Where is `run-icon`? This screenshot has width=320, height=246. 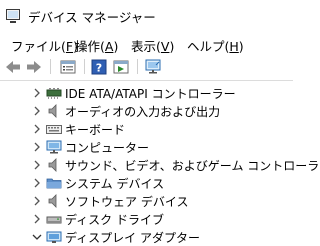
run-icon is located at coordinates (121, 67).